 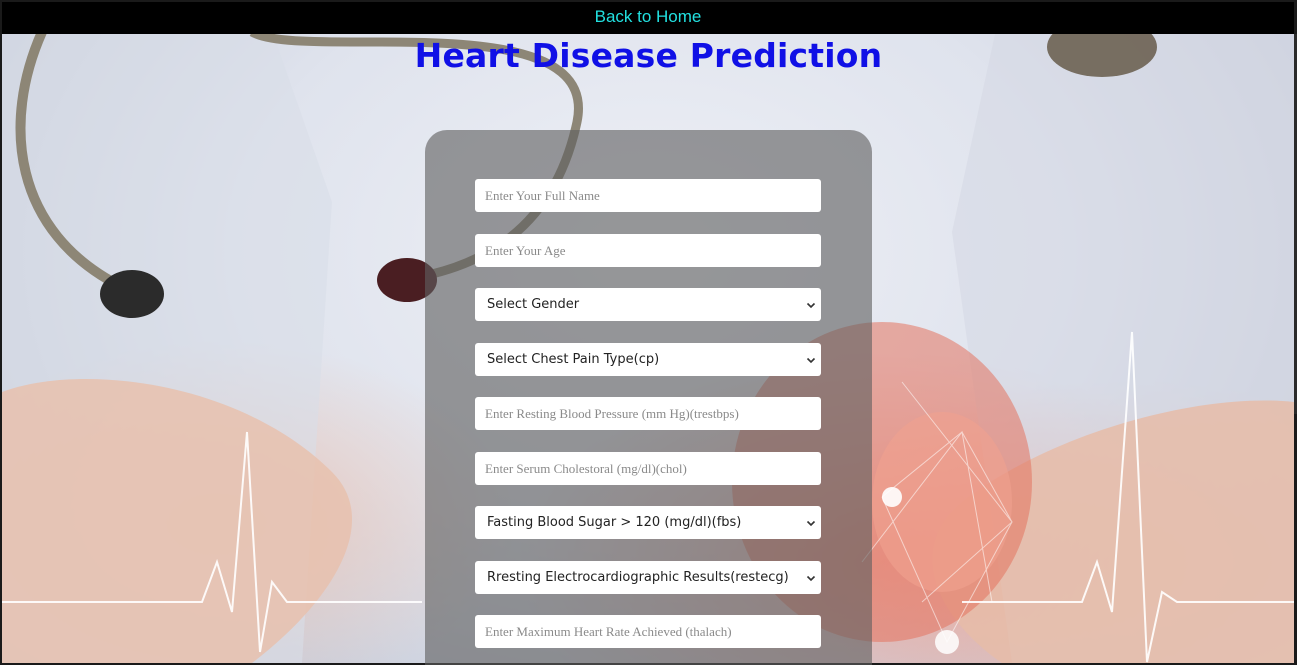 What do you see at coordinates (648, 413) in the screenshot?
I see `resting-blood-pressure-input` at bounding box center [648, 413].